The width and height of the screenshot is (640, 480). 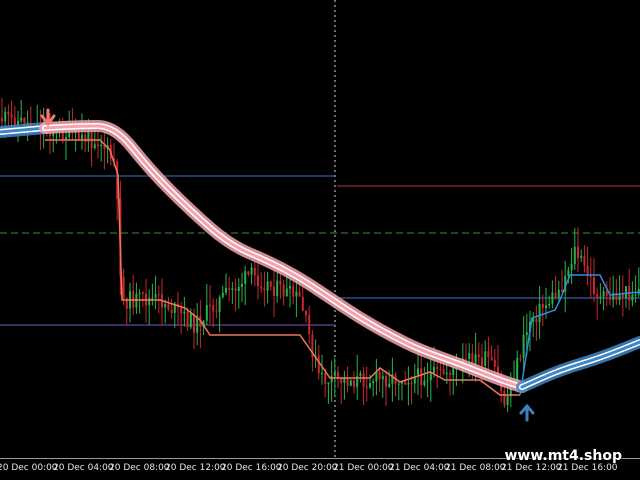 I want to click on time-axis-label: 21 Dec 16:00, so click(x=587, y=468).